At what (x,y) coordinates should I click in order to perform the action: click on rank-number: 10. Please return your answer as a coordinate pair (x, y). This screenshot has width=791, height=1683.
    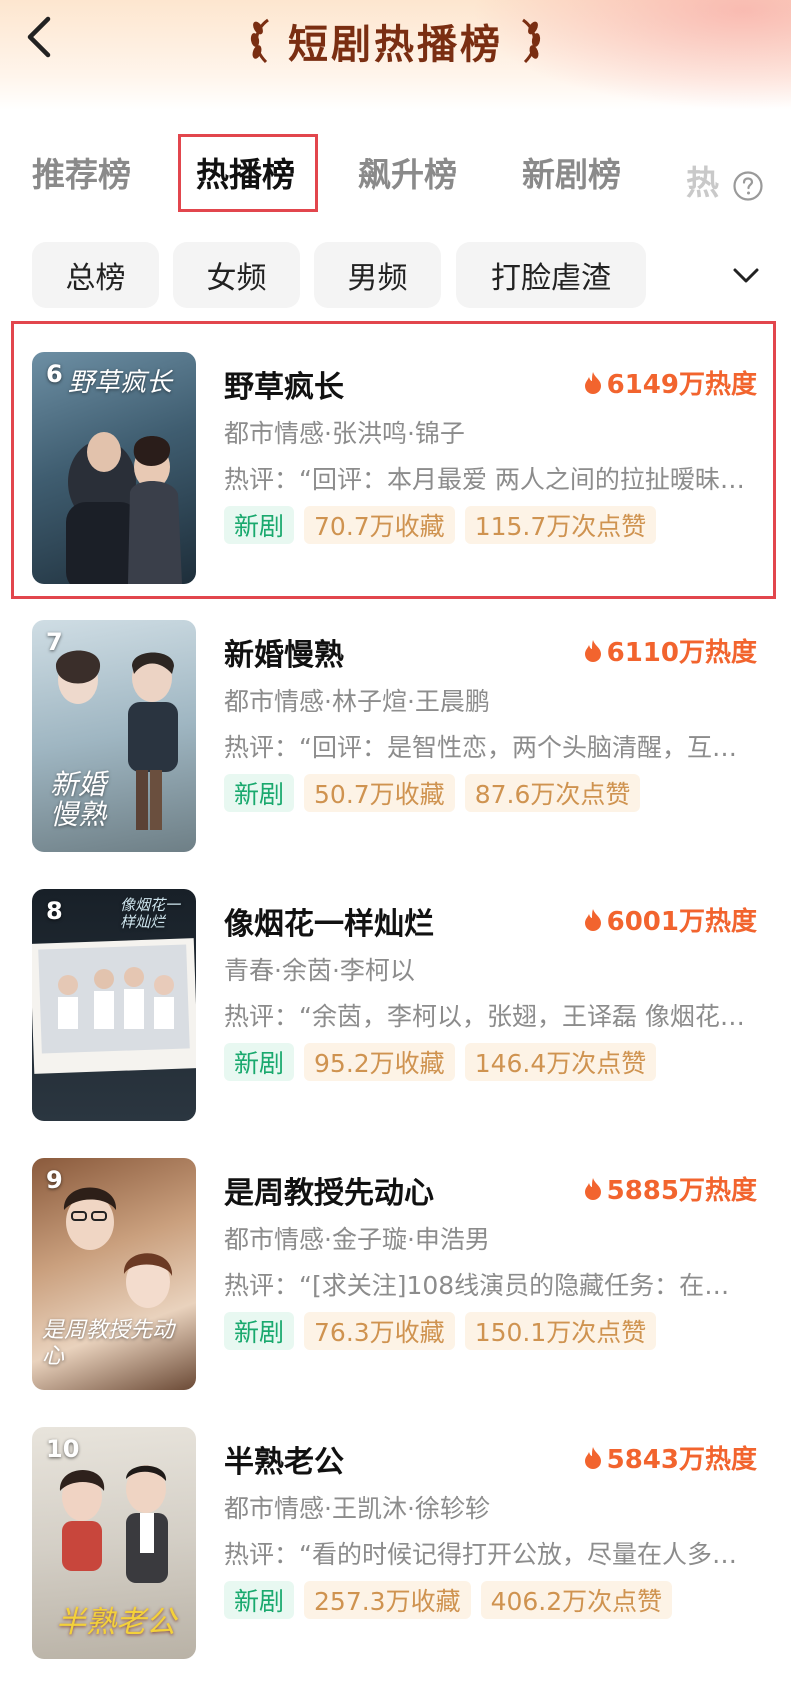
    Looking at the image, I should click on (63, 1449).